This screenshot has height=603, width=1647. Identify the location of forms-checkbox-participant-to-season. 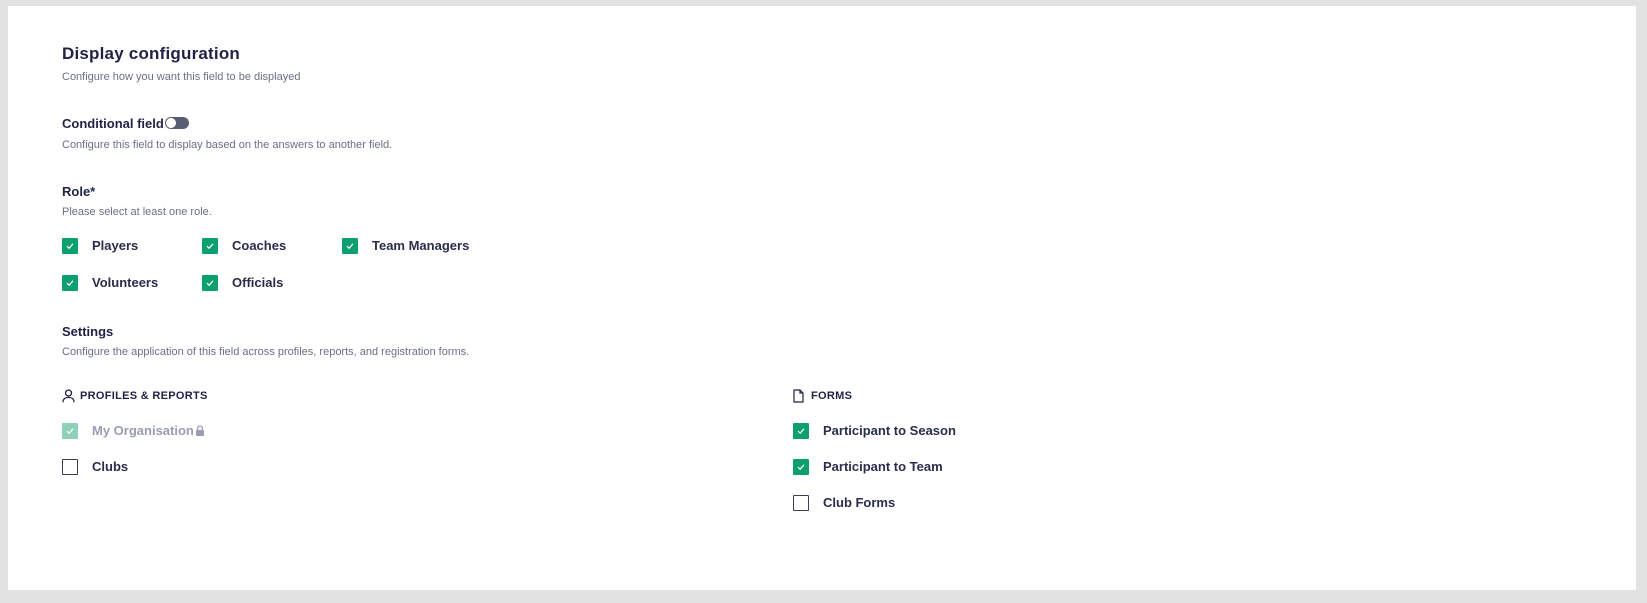
(801, 431).